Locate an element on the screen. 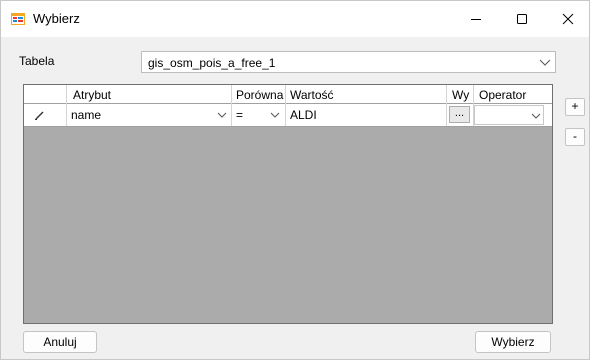  maximize-icon is located at coordinates (522, 19).